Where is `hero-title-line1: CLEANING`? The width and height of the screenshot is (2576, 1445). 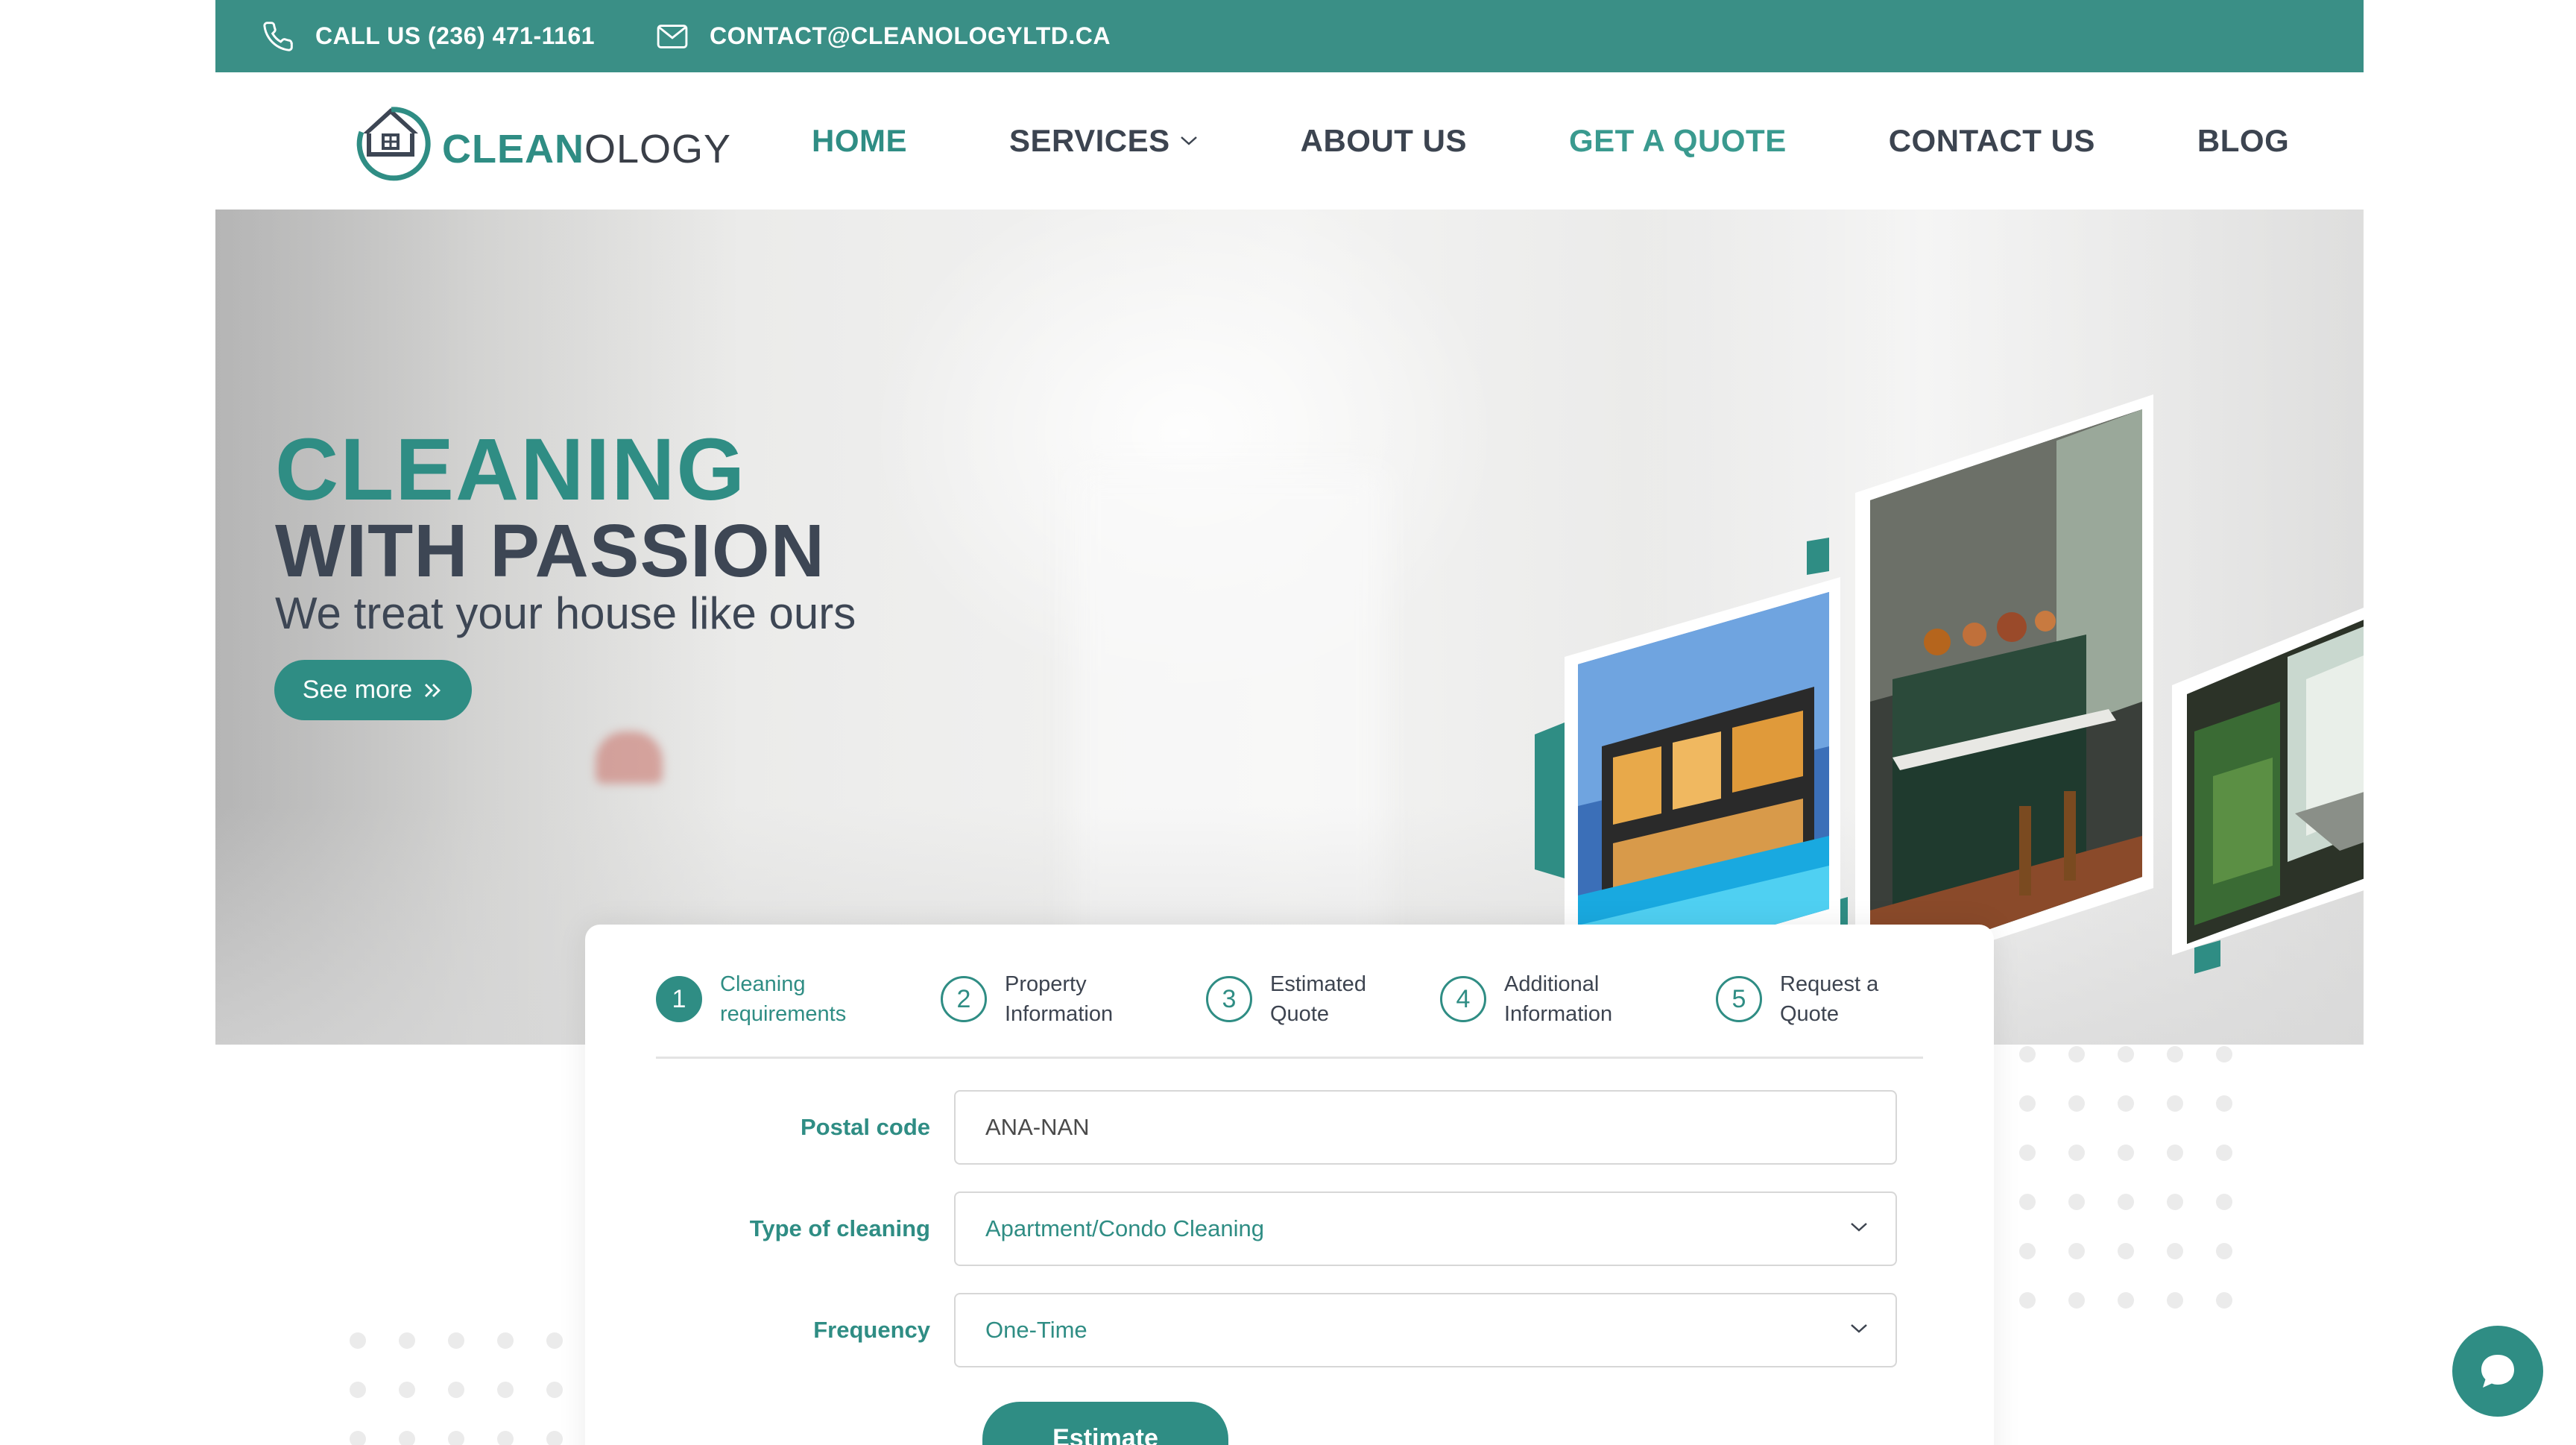
hero-title-line1: CLEANING is located at coordinates (511, 470).